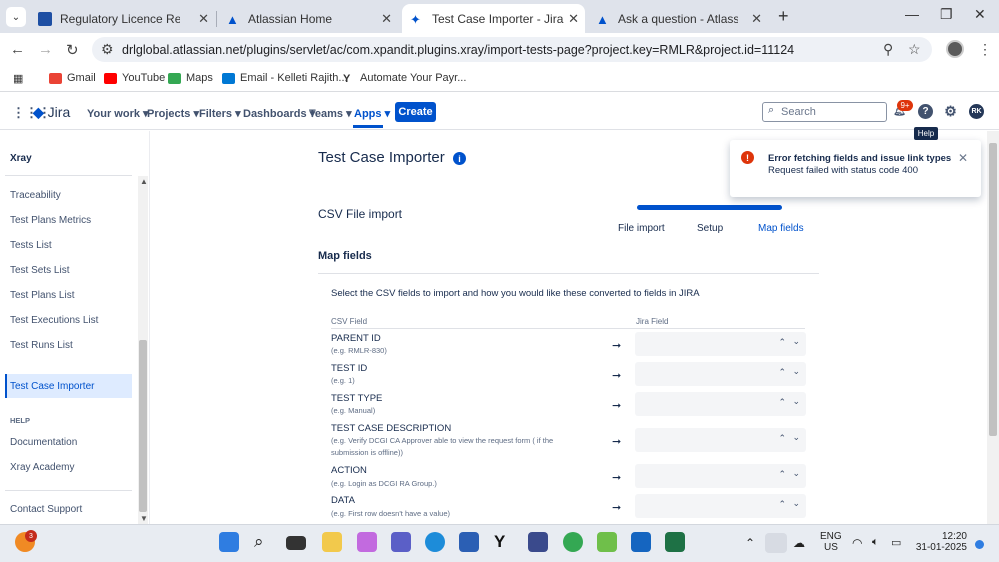 The height and width of the screenshot is (562, 999). Describe the element at coordinates (122, 18) in the screenshot. I see `browser-tab: Regulatory Licence Request Cre ✕` at that location.